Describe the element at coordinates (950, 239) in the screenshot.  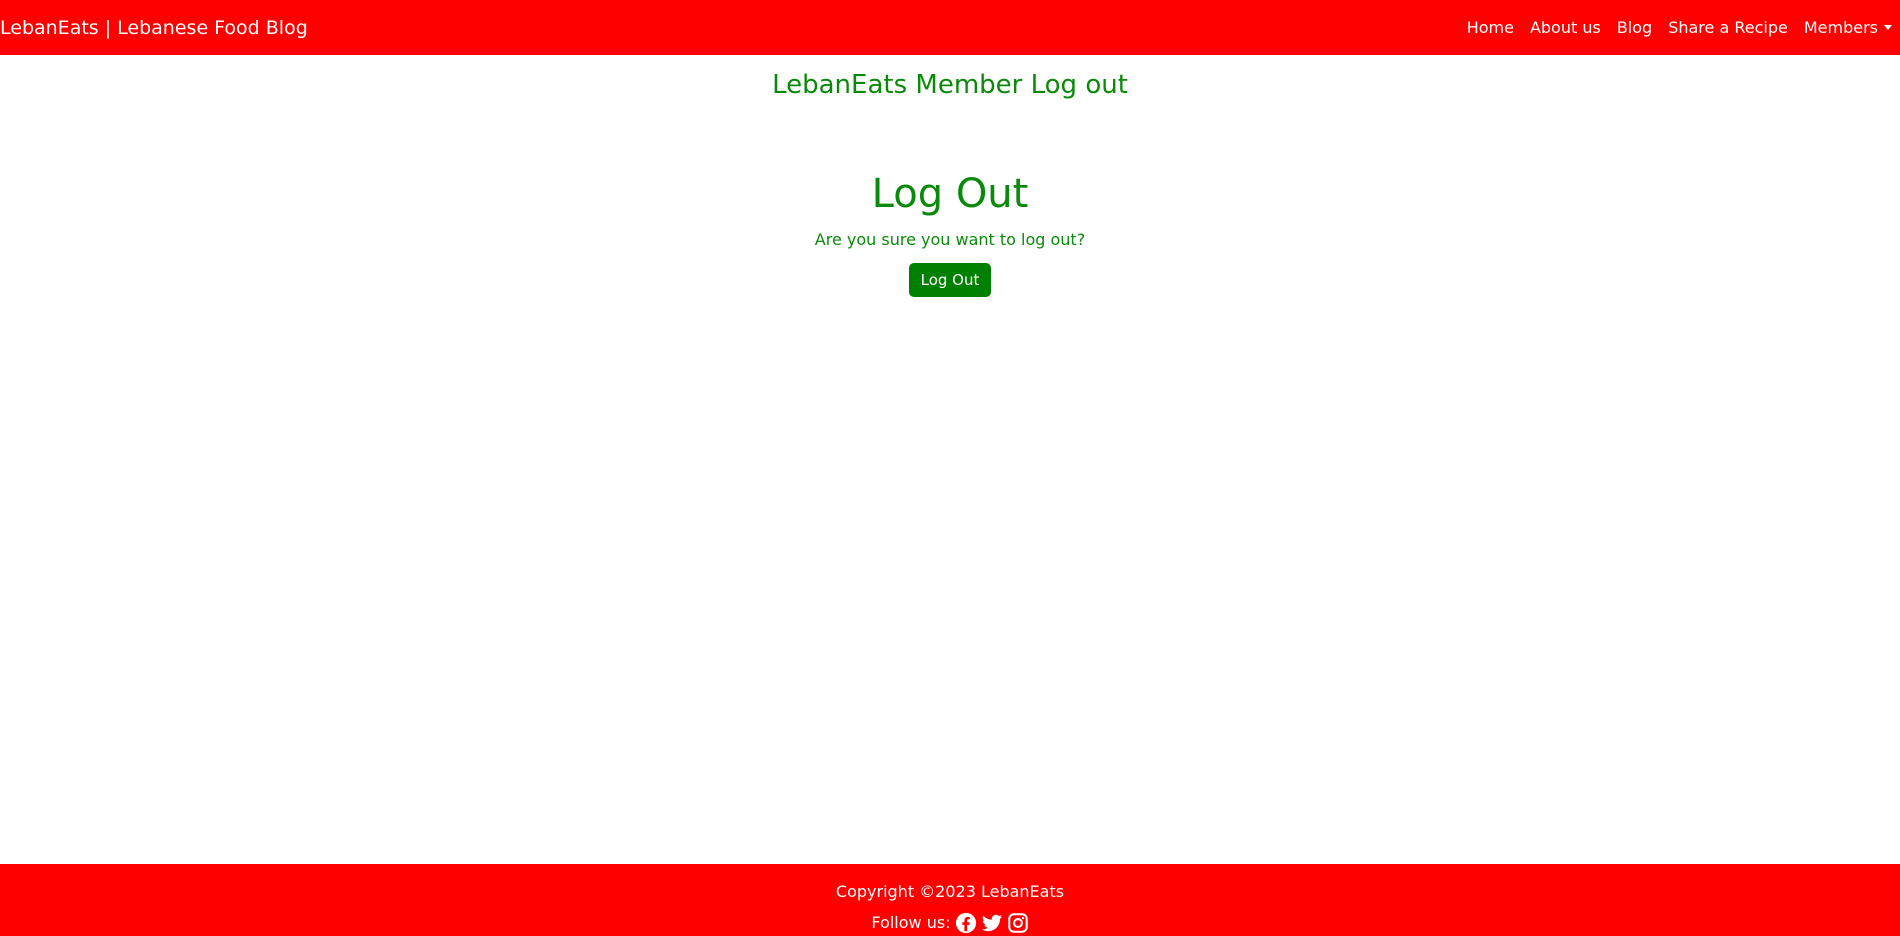
I see `logout-confirm-text: Are you sure you want to log out?` at that location.